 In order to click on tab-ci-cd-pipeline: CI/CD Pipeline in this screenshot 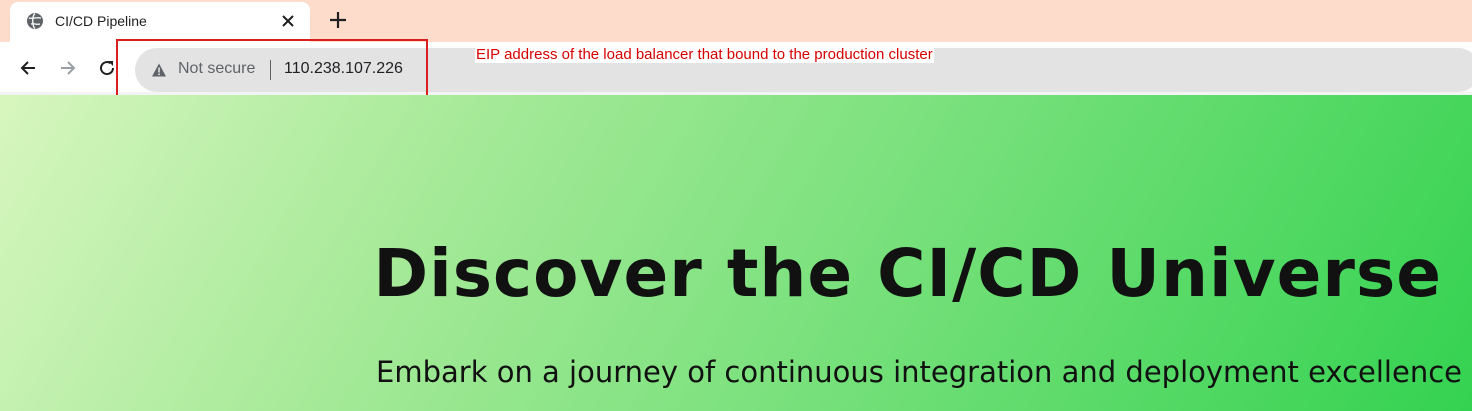, I will do `click(160, 22)`.